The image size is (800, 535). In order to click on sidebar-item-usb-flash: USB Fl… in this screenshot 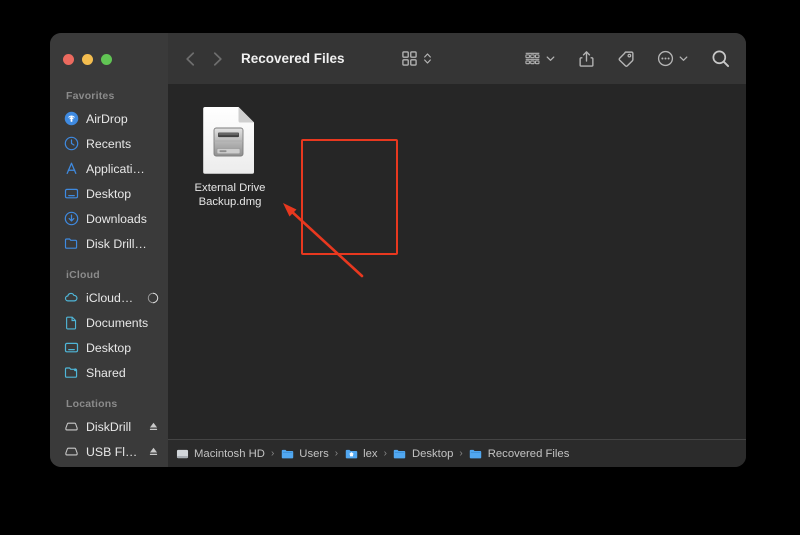, I will do `click(109, 451)`.